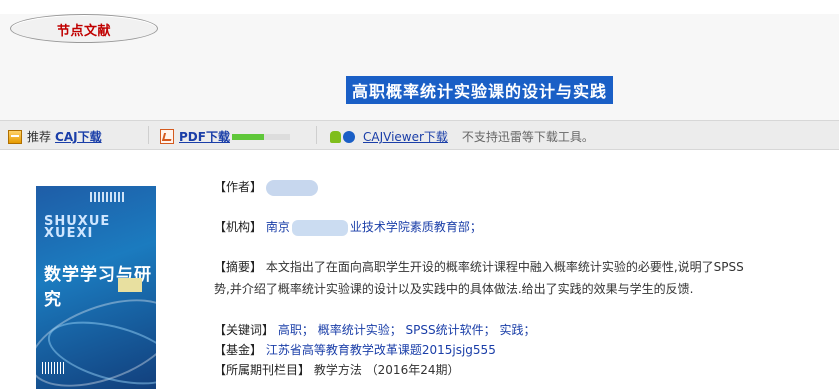 The image size is (839, 389). What do you see at coordinates (419, 7) in the screenshot?
I see `top-border` at bounding box center [419, 7].